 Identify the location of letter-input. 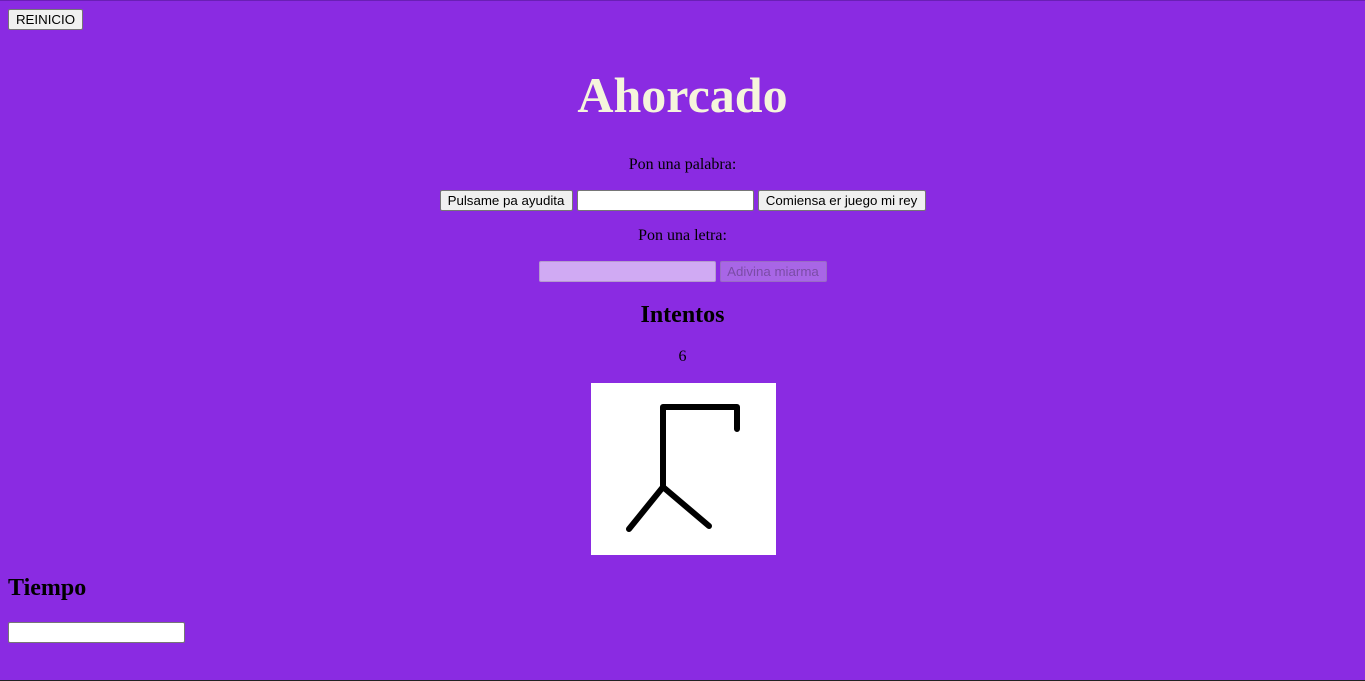
(627, 271).